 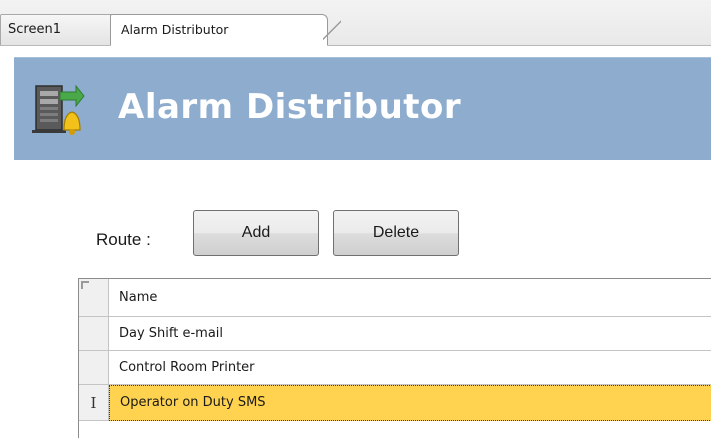 What do you see at coordinates (410, 298) in the screenshot?
I see `column-header-name: Name` at bounding box center [410, 298].